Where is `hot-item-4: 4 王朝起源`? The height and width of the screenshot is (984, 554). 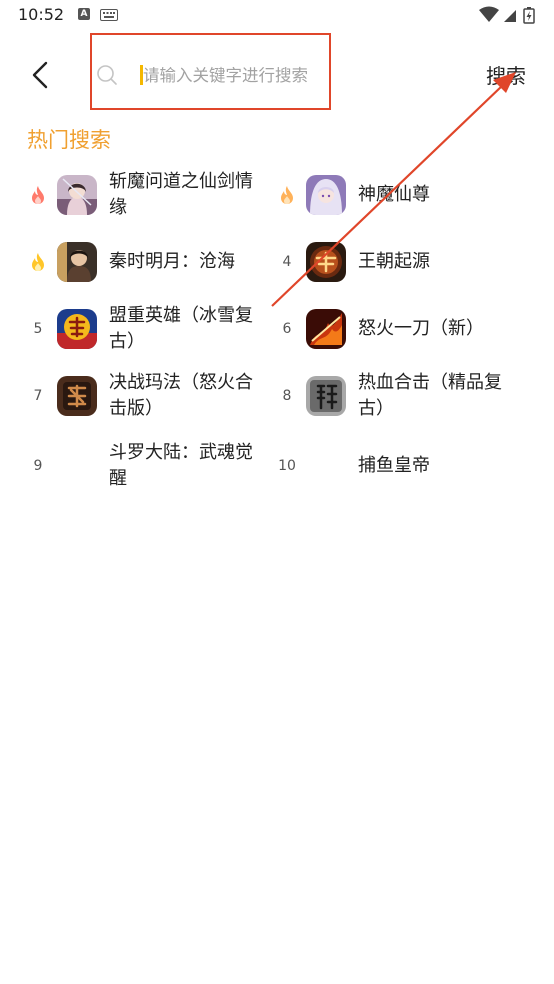 hot-item-4: 4 王朝起源 is located at coordinates (400, 262).